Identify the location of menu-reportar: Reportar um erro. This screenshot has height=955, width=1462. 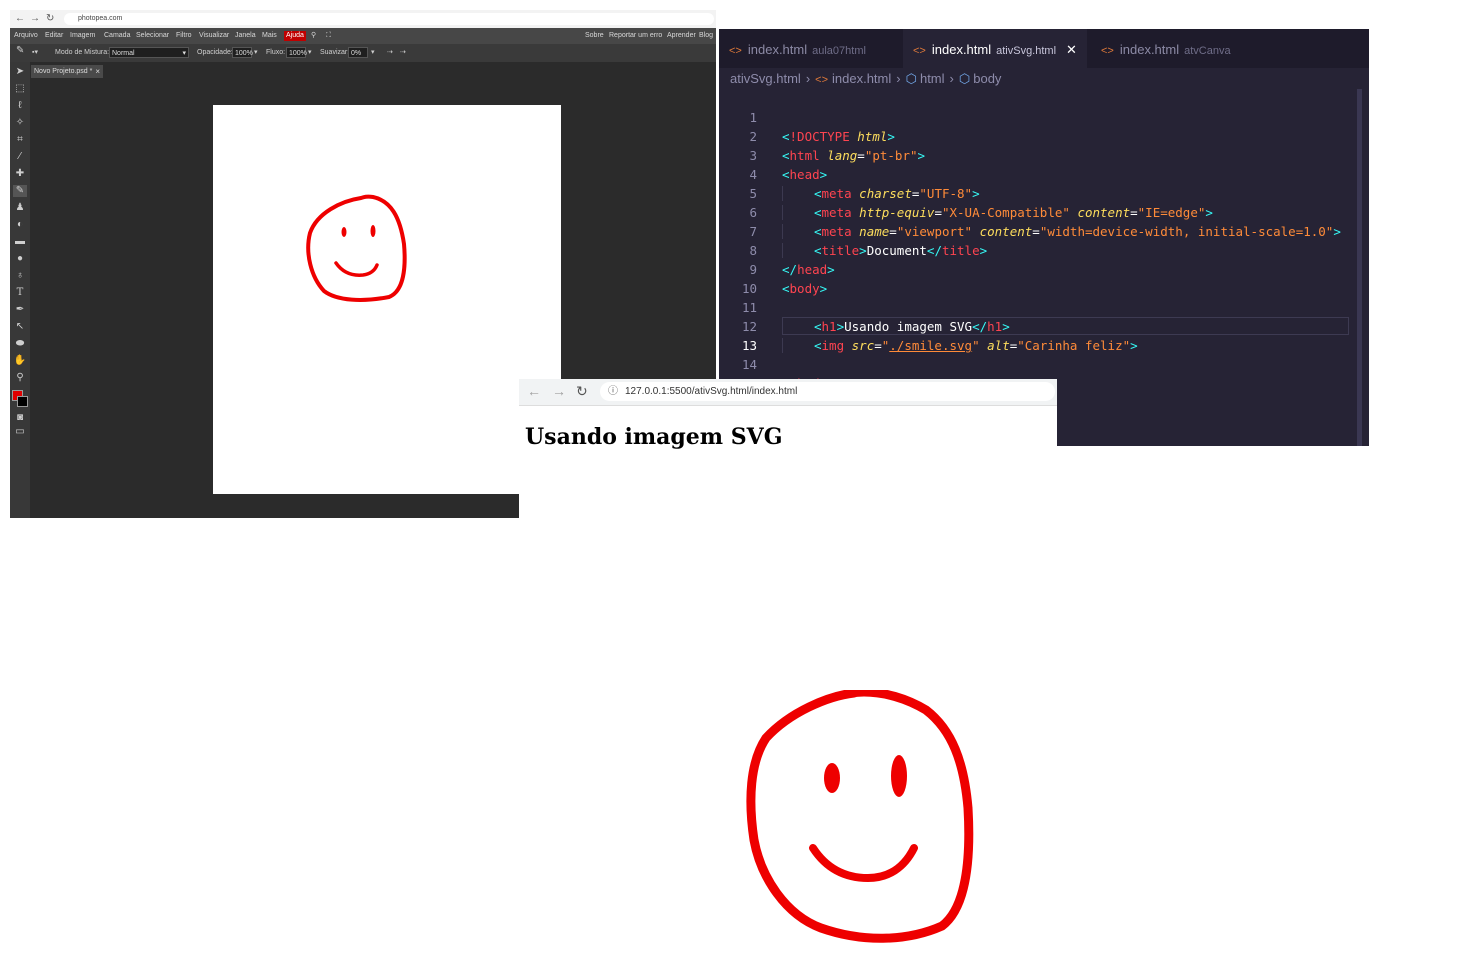
(635, 36).